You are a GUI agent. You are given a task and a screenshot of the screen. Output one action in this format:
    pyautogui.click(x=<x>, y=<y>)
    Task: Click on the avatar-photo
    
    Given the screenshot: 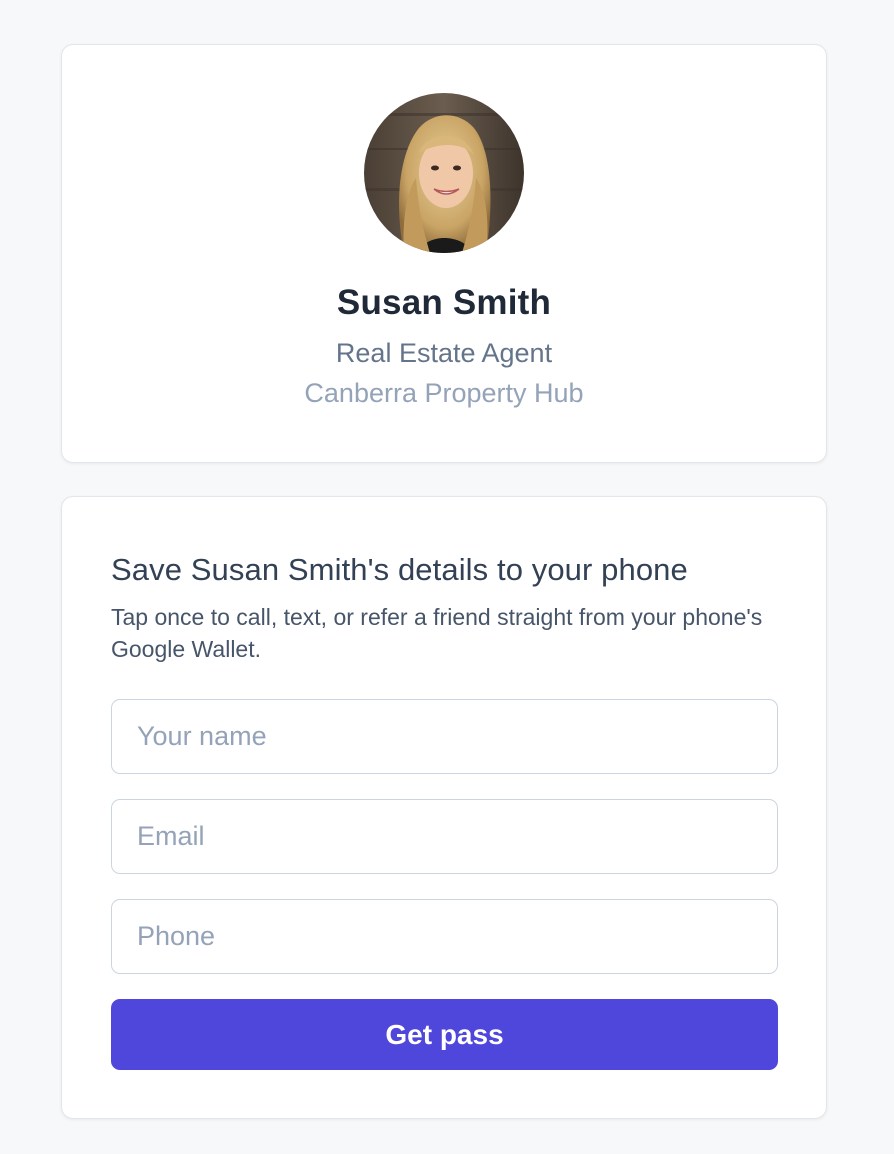 What is the action you would take?
    pyautogui.click(x=444, y=173)
    